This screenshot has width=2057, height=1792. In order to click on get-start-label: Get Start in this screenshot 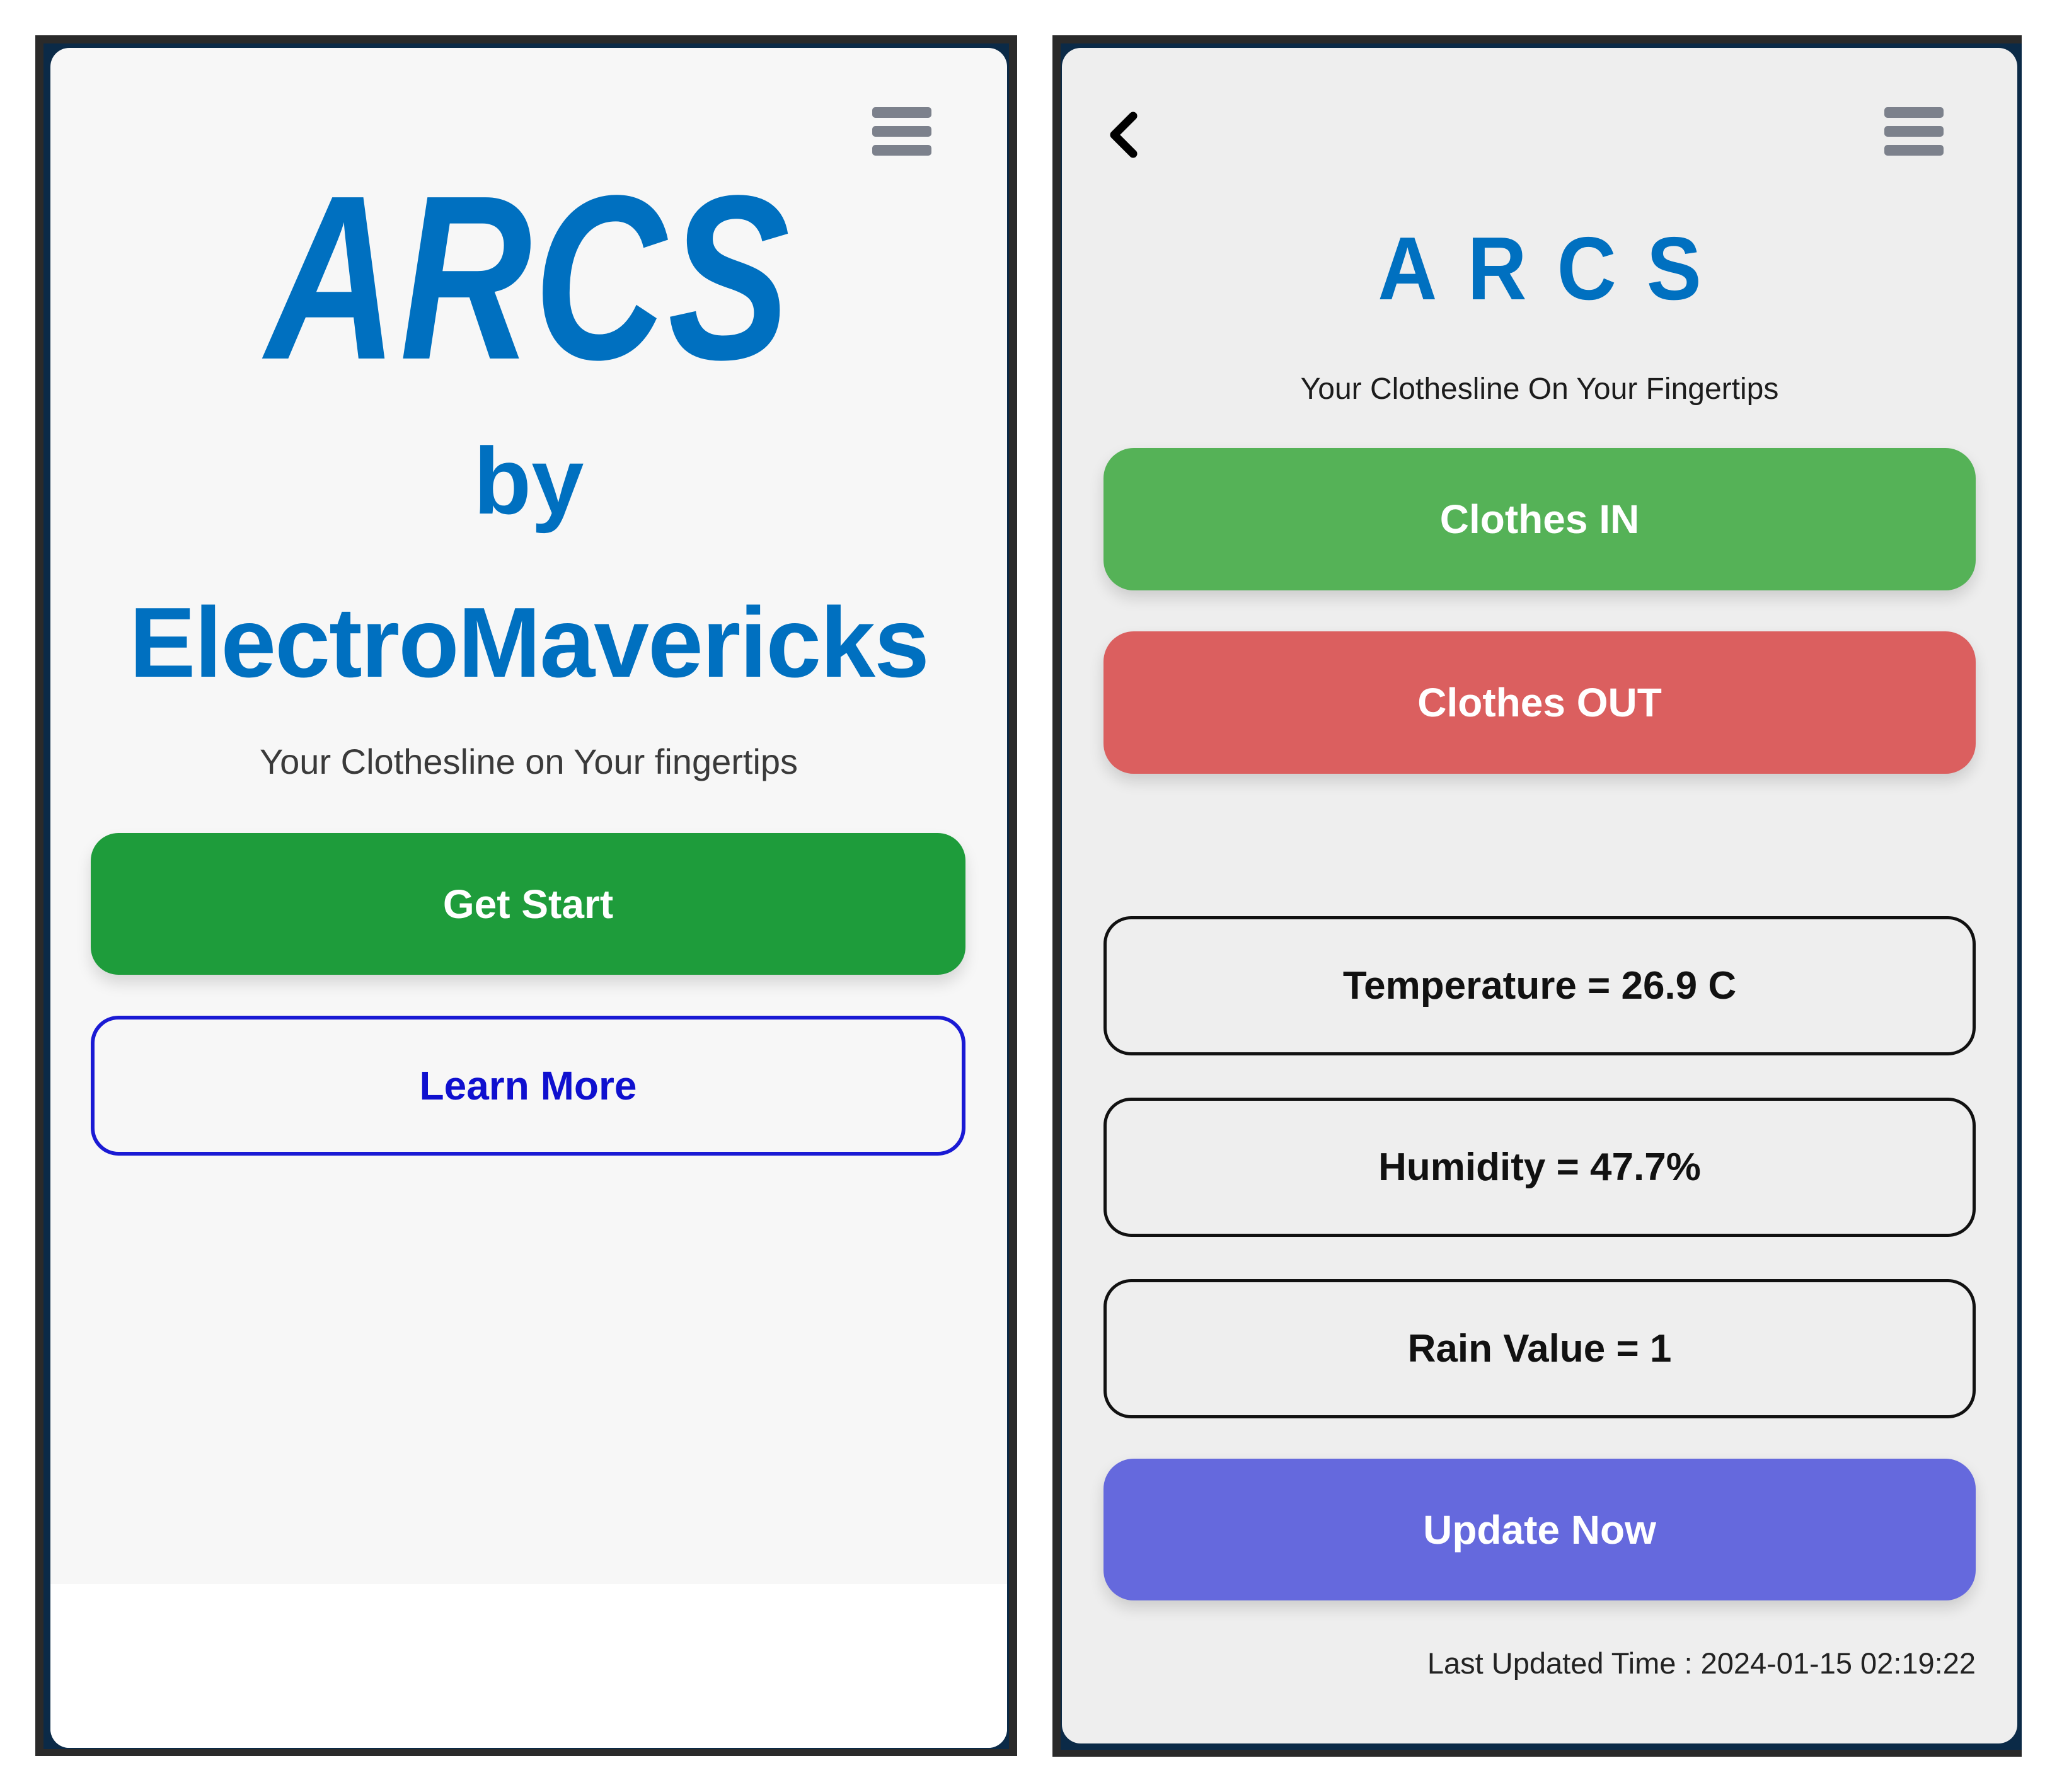, I will do `click(528, 904)`.